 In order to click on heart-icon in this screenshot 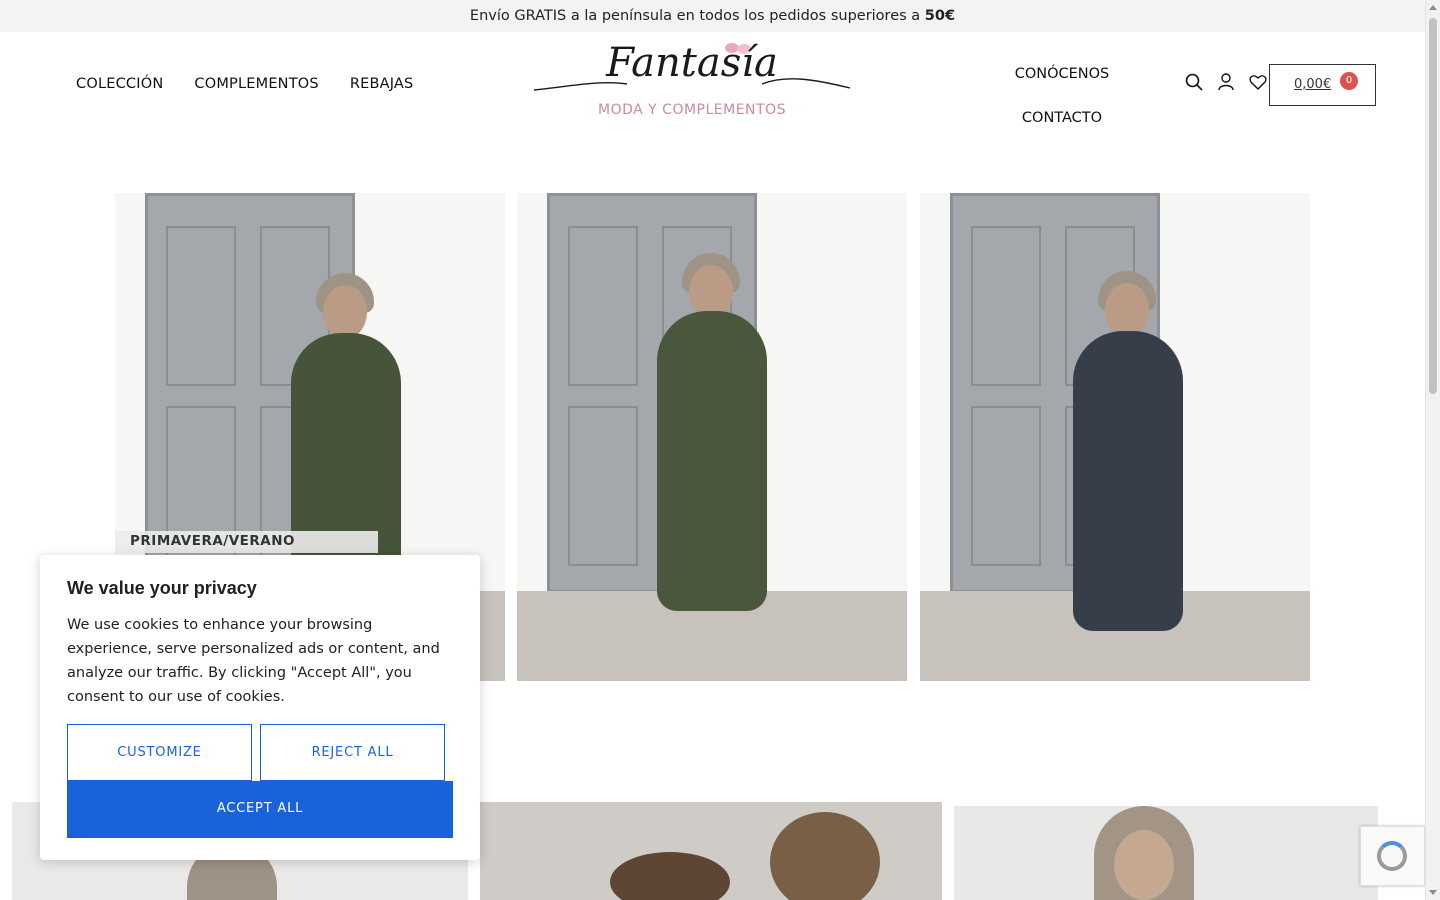, I will do `click(1258, 82)`.